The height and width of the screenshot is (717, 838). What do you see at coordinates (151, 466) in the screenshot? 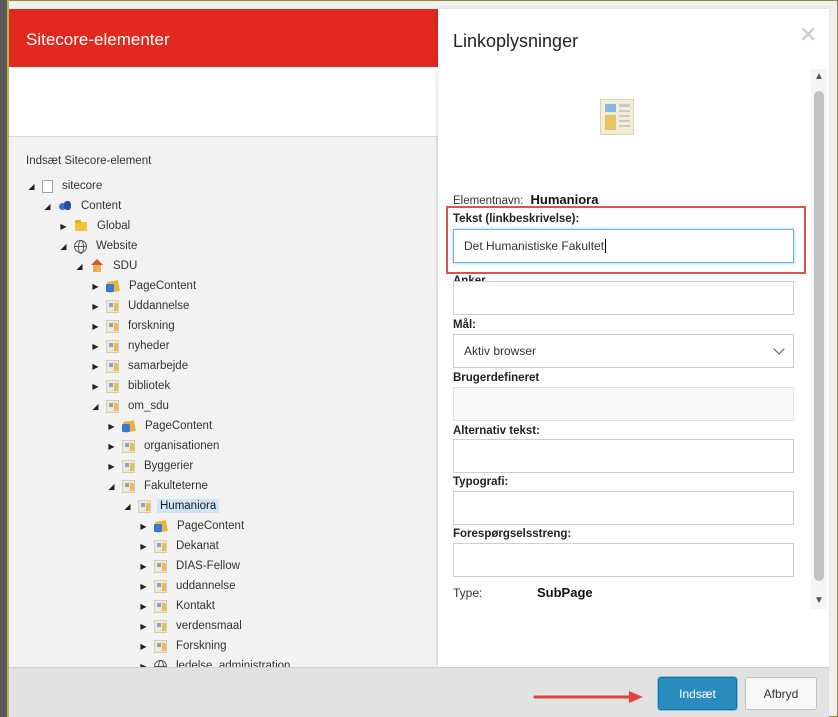
I see `tree-item: ▶ Byggerier` at bounding box center [151, 466].